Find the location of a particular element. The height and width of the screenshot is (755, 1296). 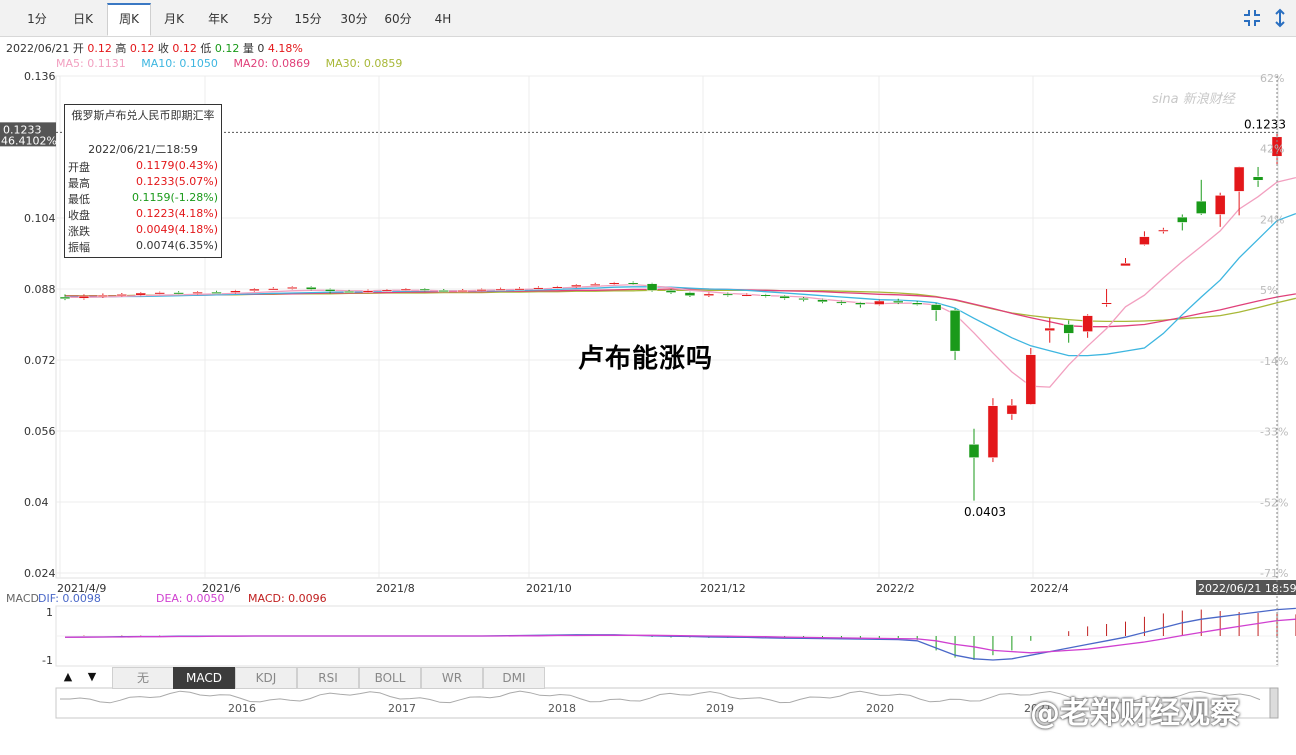

indicator-tab-boll: BOLL is located at coordinates (390, 678).